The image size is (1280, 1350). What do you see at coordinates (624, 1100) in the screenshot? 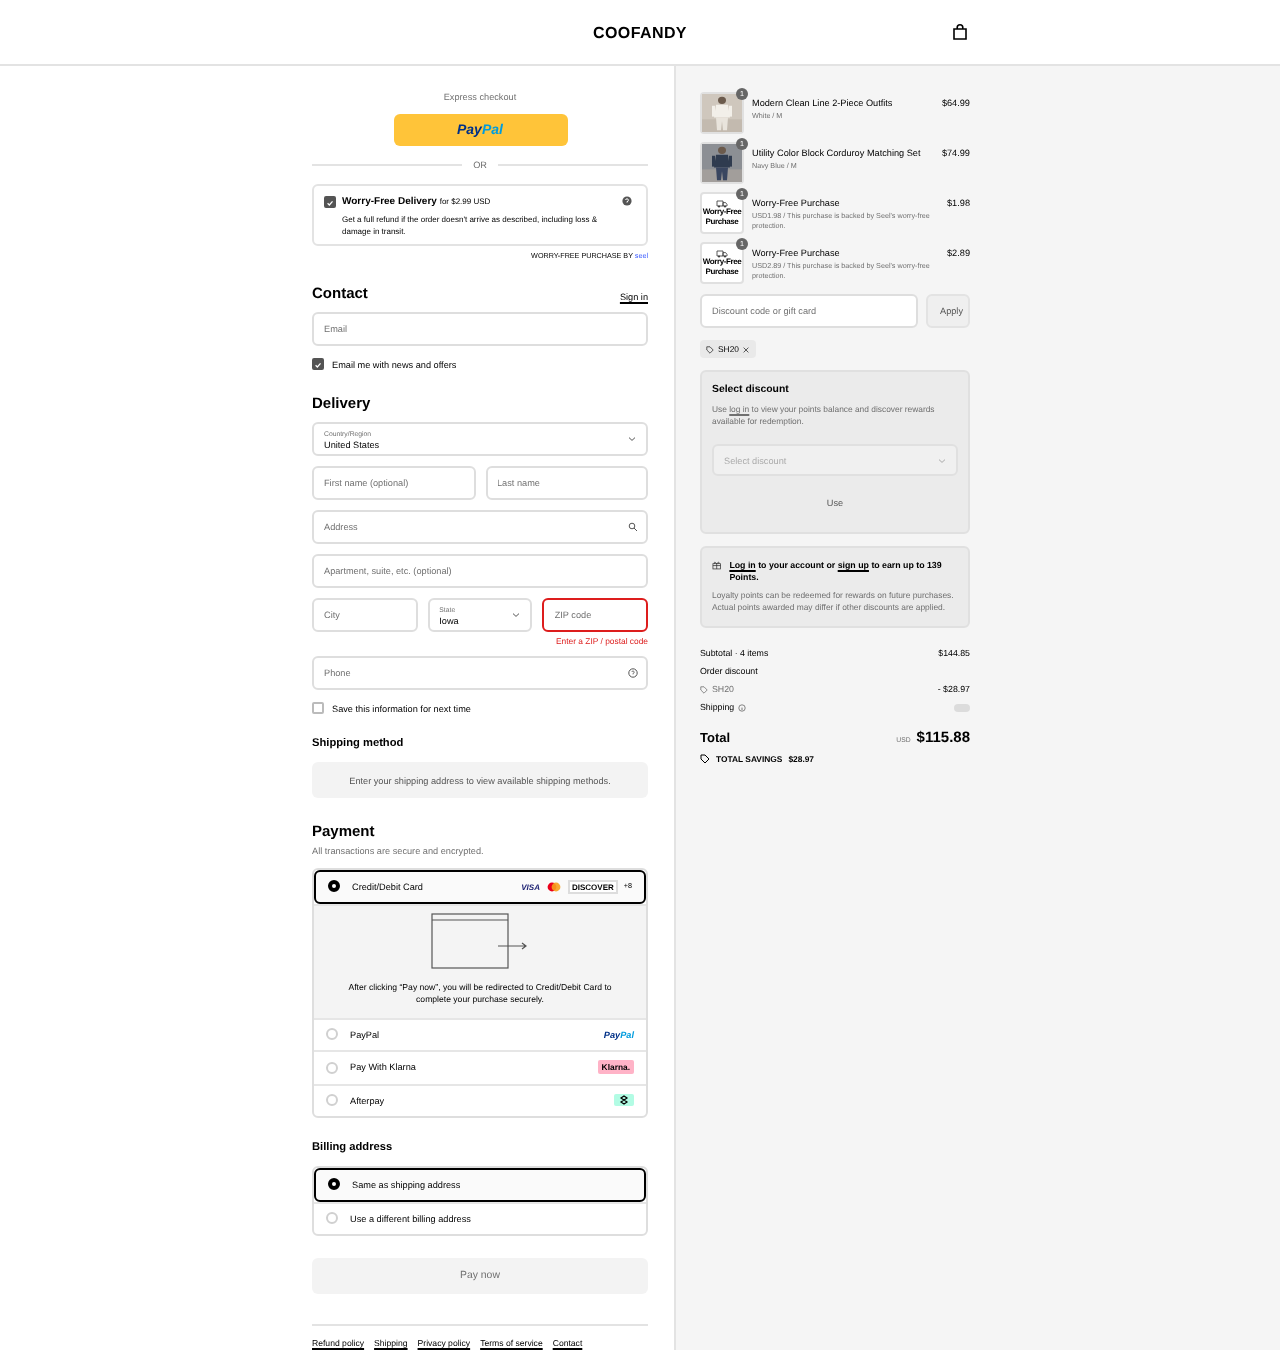
I see `afterpay-logo` at bounding box center [624, 1100].